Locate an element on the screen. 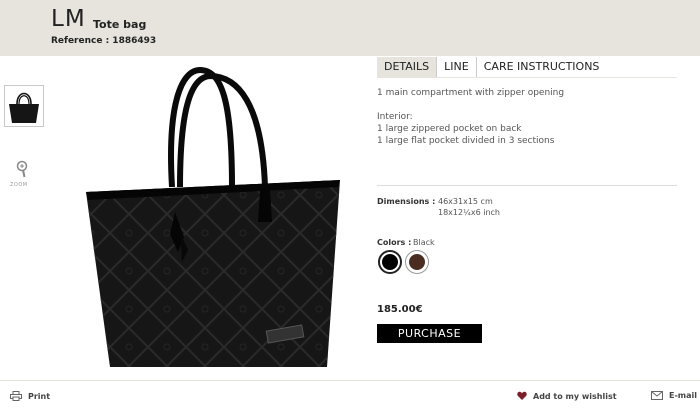  bag-thumbnail is located at coordinates (24, 106).